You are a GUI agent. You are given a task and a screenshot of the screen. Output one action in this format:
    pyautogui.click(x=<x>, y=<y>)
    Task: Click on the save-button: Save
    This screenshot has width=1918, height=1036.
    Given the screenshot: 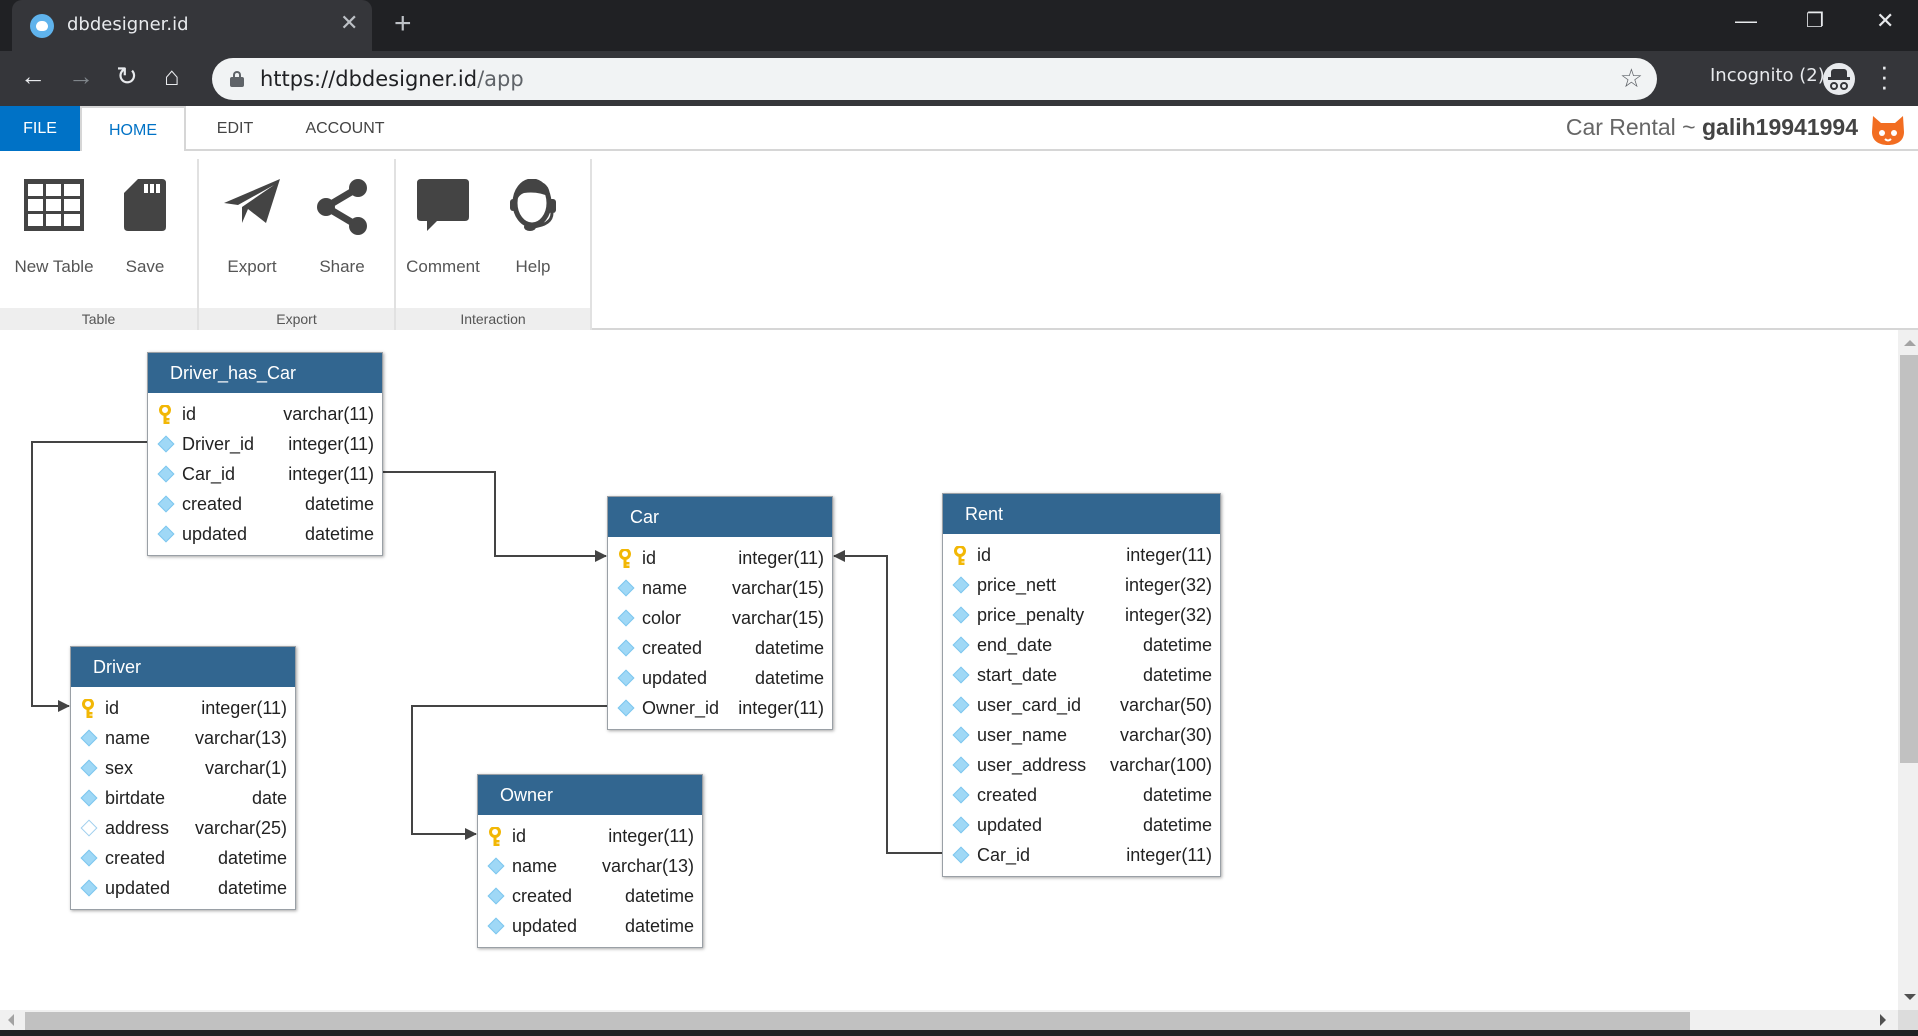 What is the action you would take?
    pyautogui.click(x=145, y=234)
    